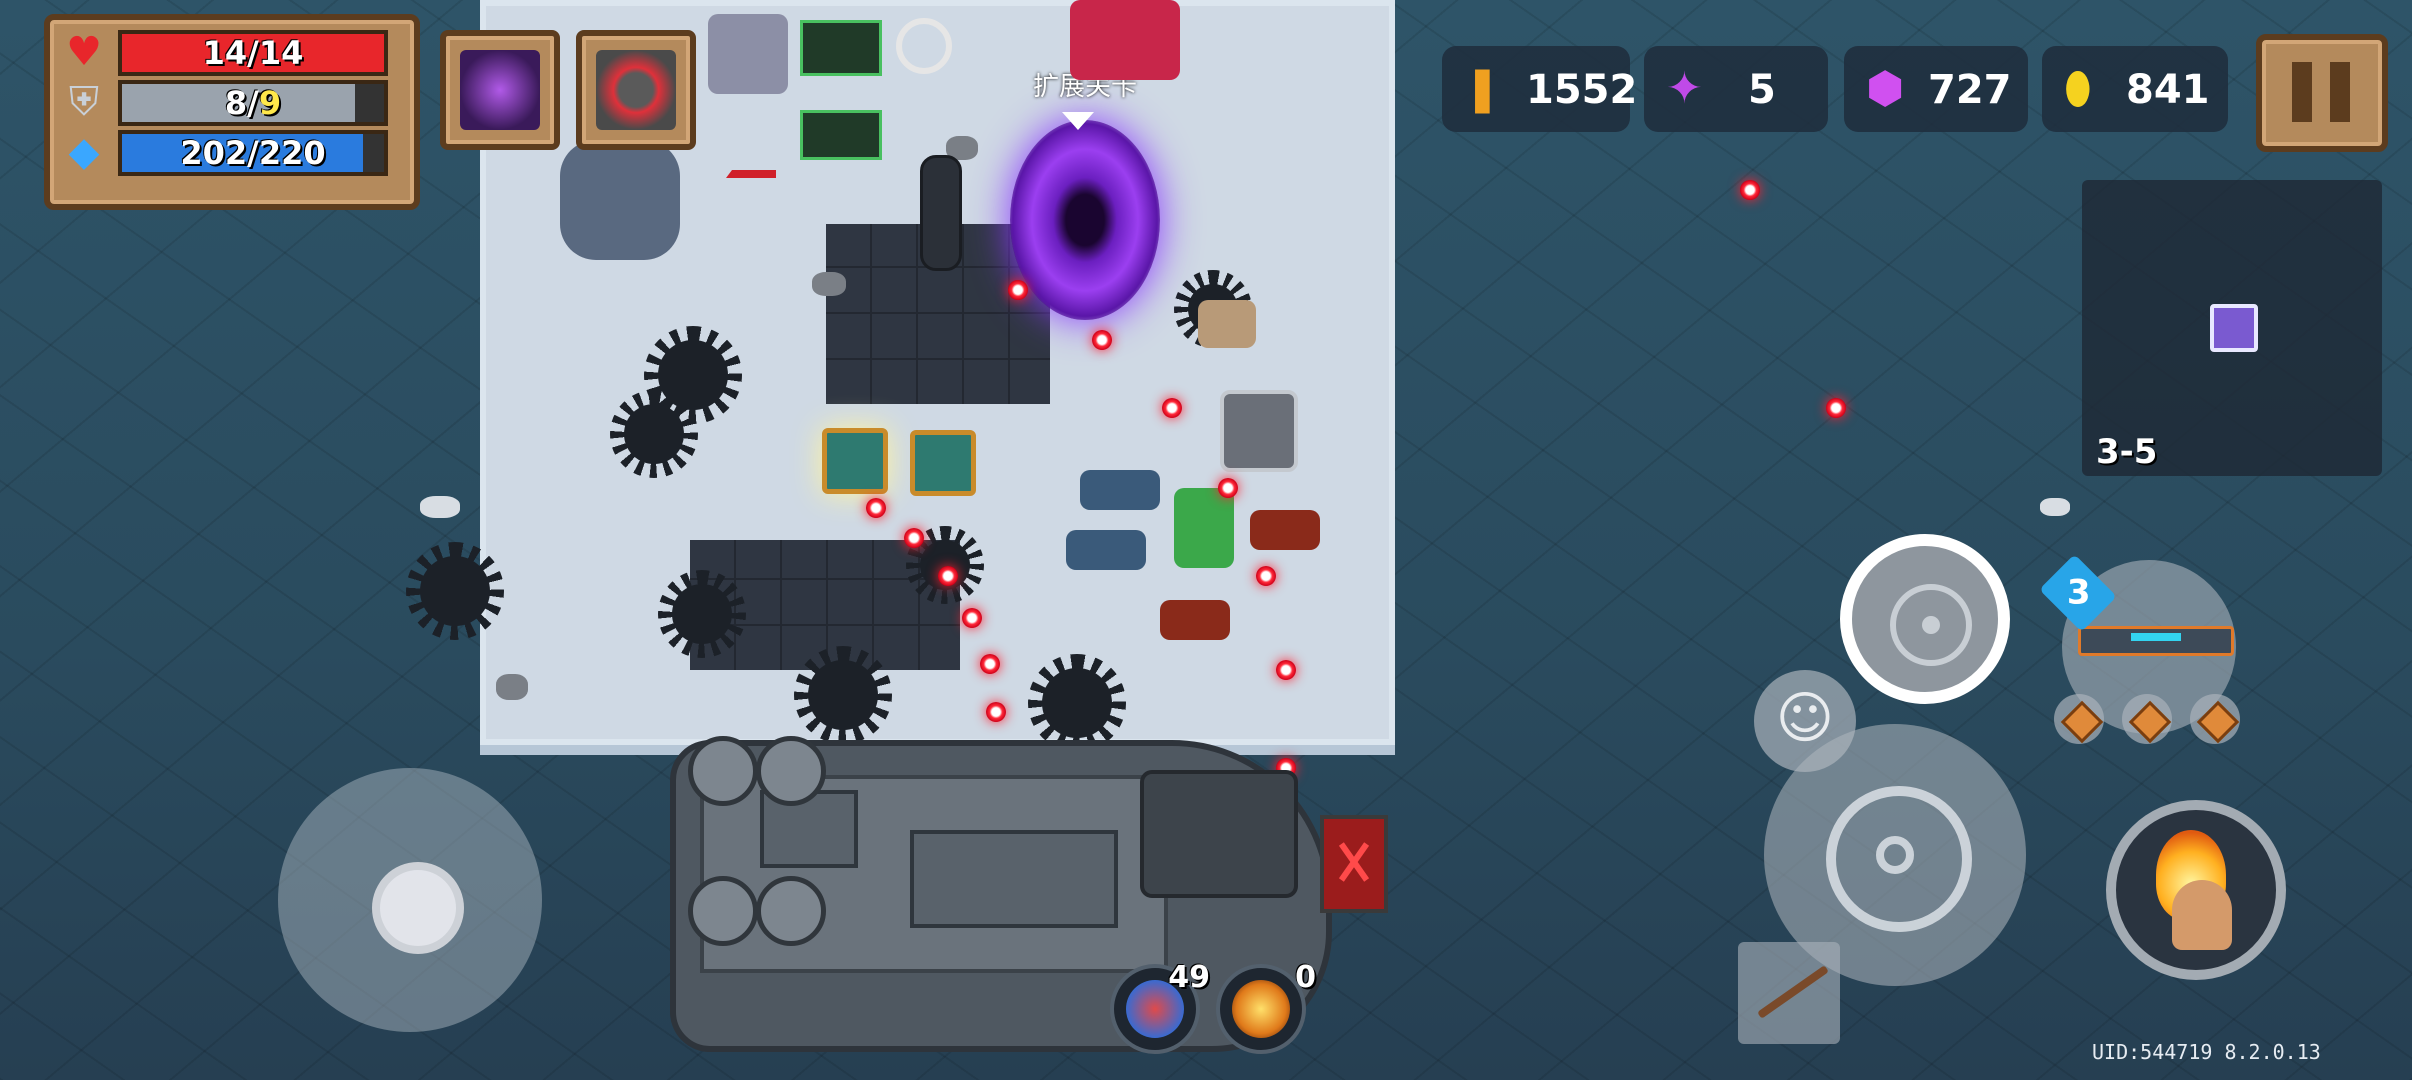 The image size is (2412, 1080). I want to click on ability-one-button: 49, so click(1160, 1007).